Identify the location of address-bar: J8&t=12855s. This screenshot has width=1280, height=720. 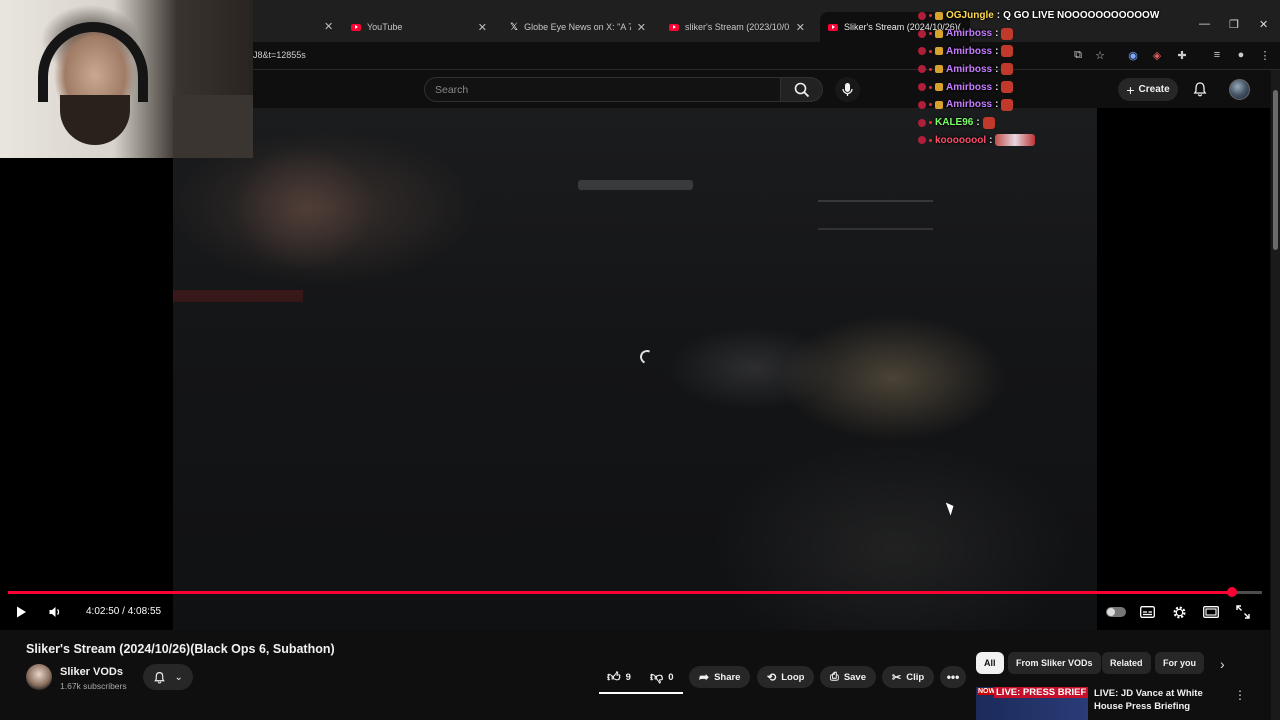
(279, 55).